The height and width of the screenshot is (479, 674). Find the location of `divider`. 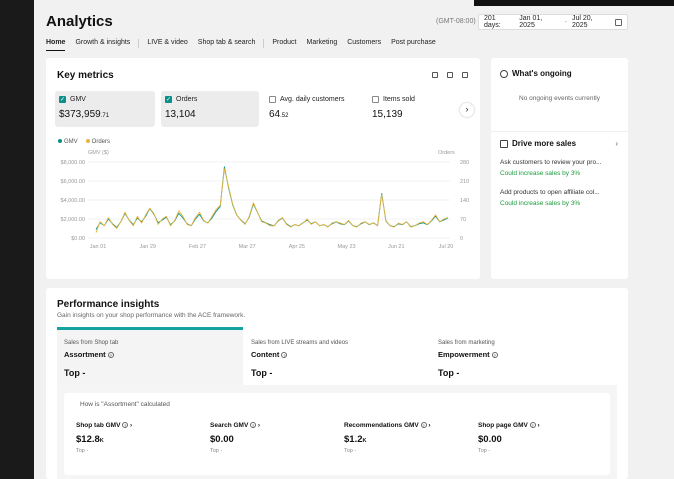

divider is located at coordinates (559, 131).